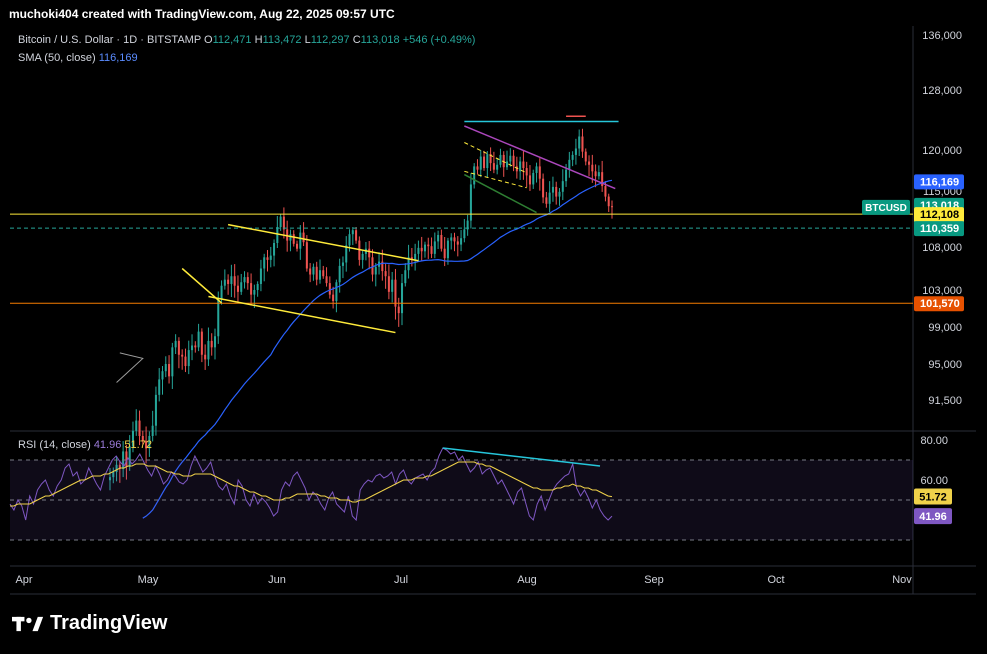 The width and height of the screenshot is (987, 654). What do you see at coordinates (401, 580) in the screenshot?
I see `time-tick-label: Jul` at bounding box center [401, 580].